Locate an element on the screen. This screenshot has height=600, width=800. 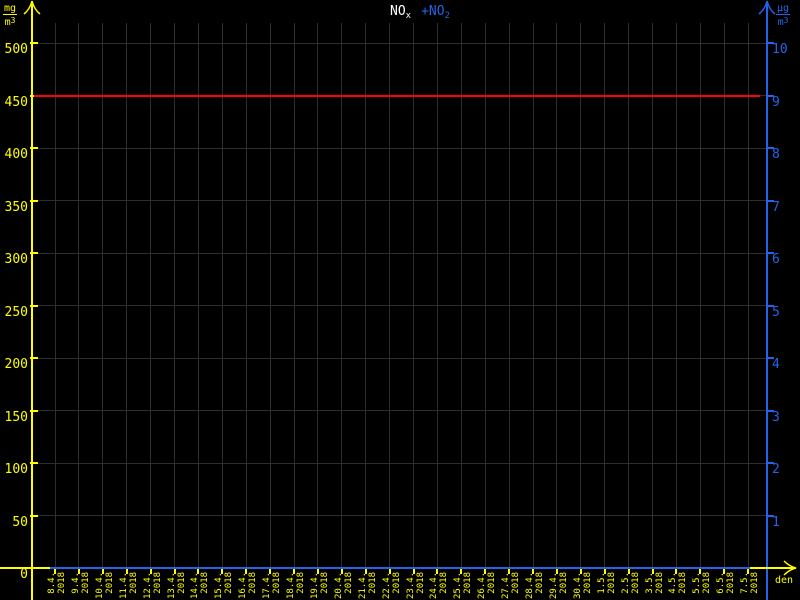
nox-text: NO is located at coordinates (398, 11).